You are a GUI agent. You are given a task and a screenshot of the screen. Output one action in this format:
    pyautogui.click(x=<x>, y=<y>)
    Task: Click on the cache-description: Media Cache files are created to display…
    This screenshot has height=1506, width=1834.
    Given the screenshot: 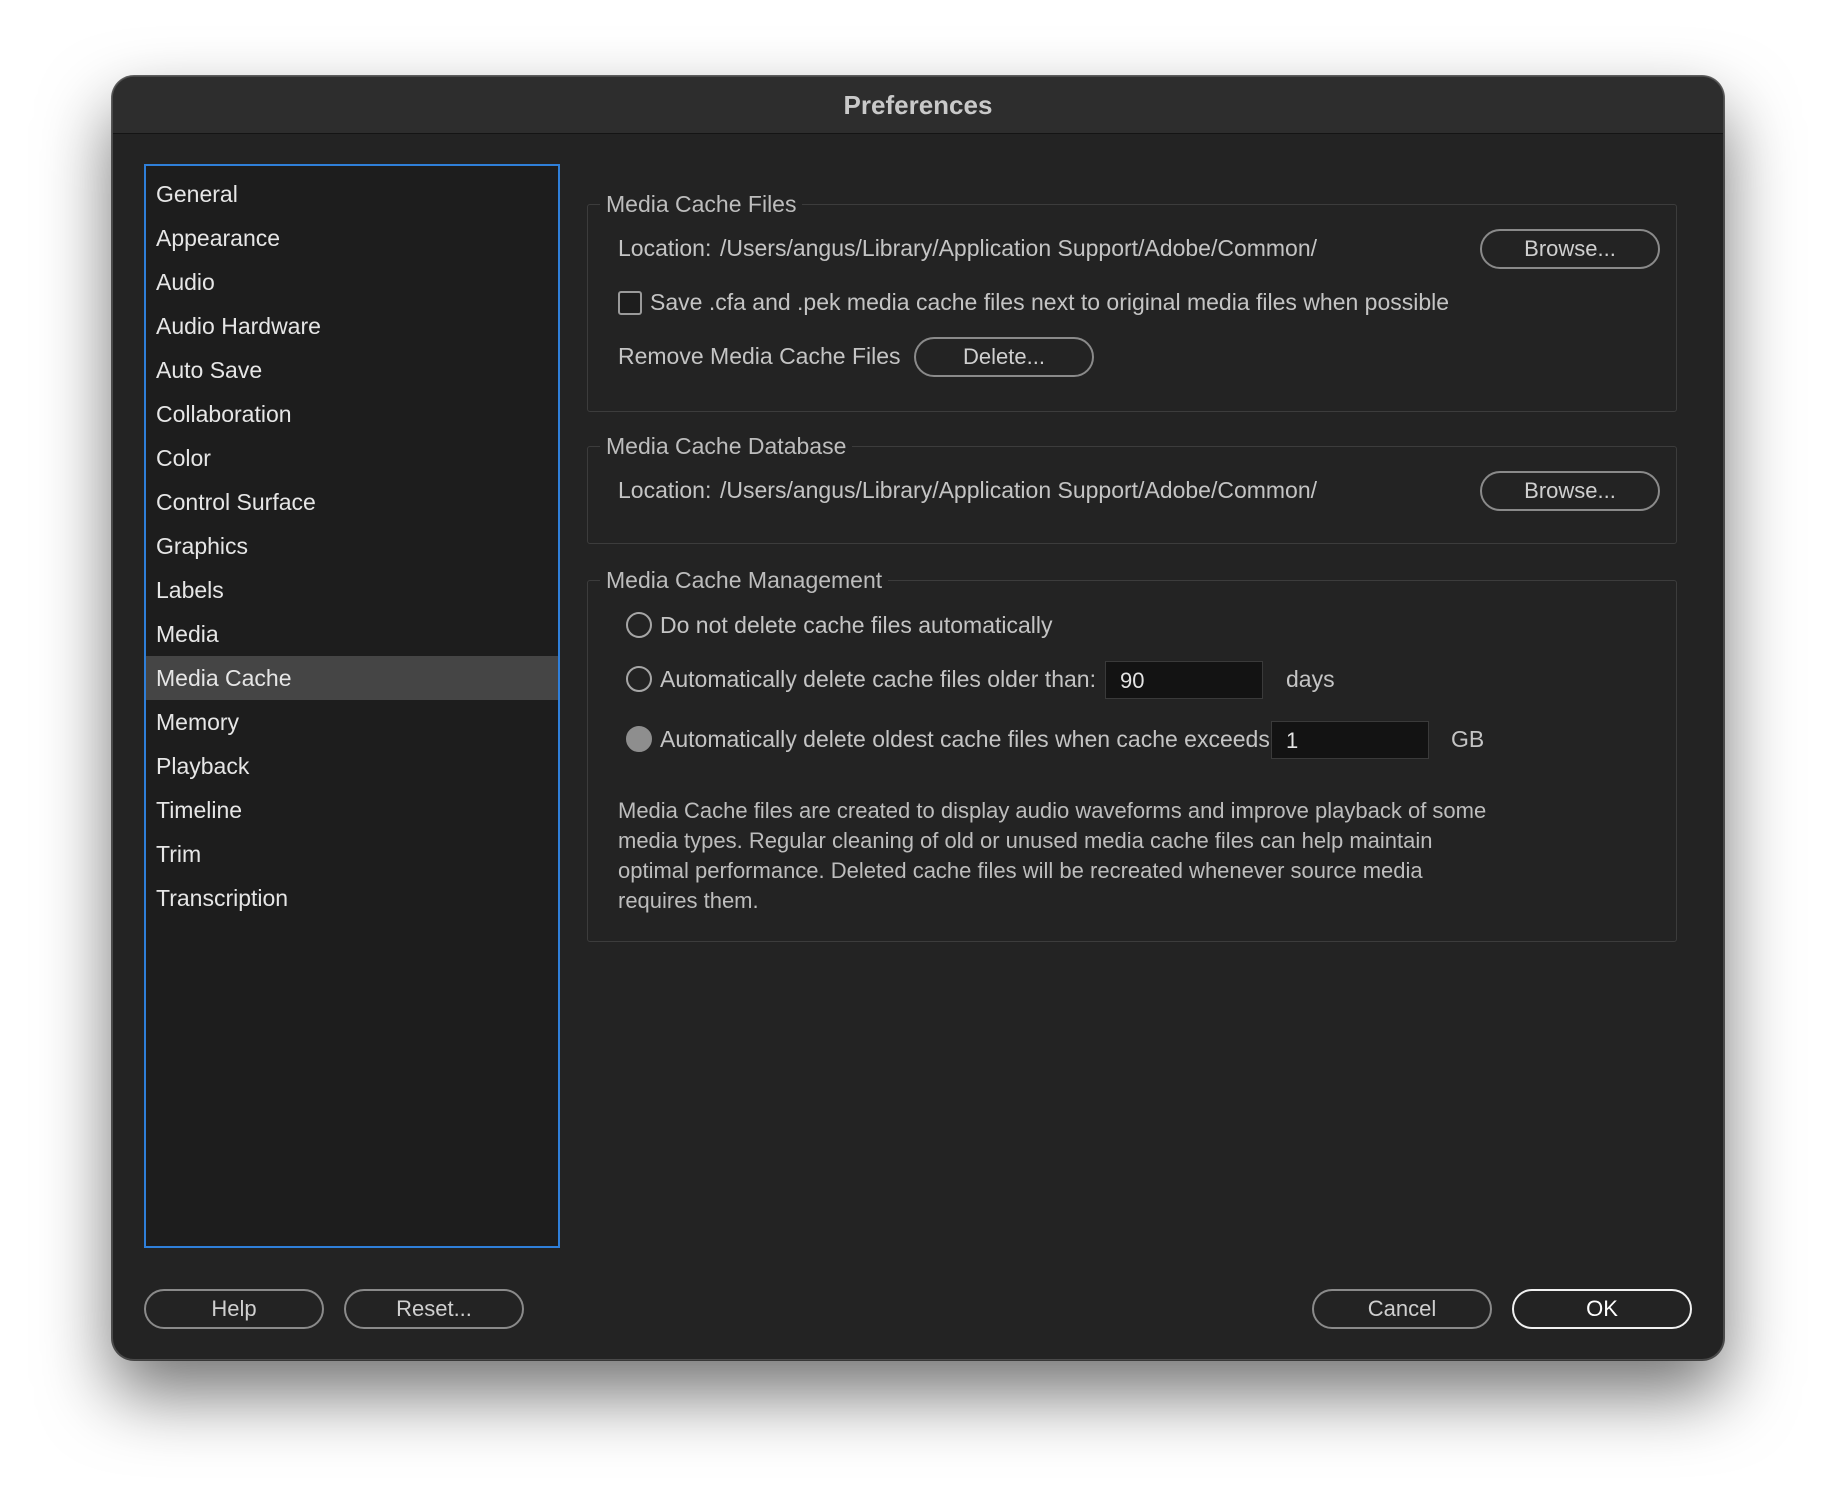 What is the action you would take?
    pyautogui.click(x=1052, y=855)
    